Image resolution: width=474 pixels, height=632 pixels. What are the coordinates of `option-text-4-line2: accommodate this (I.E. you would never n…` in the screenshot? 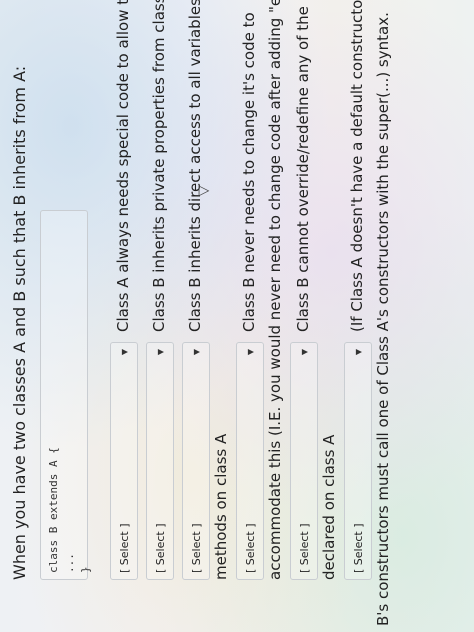 It's located at (275, 290).